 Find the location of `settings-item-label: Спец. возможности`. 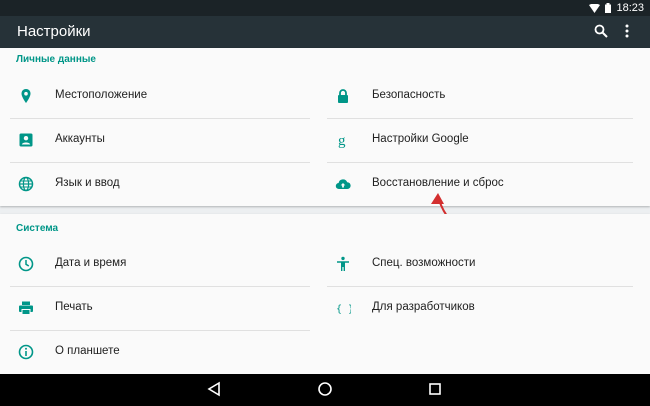

settings-item-label: Спец. возможности is located at coordinates (424, 263).